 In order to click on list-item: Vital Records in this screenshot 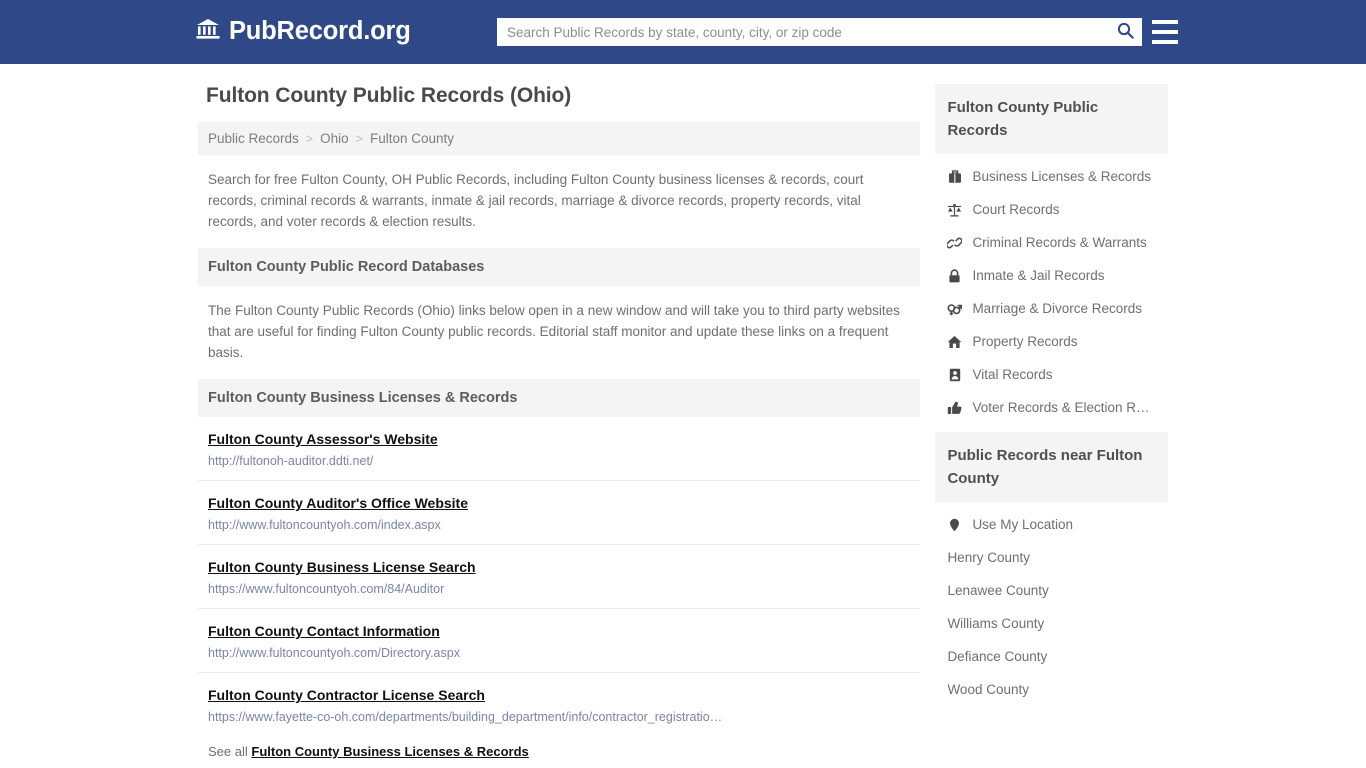, I will do `click(1051, 374)`.